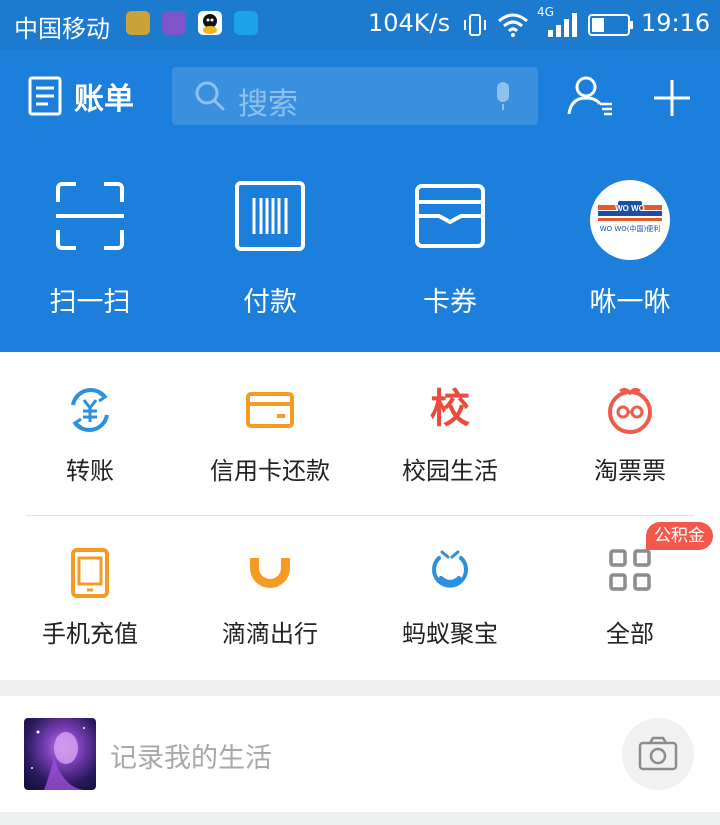  I want to click on notification-gallery-icon, so click(174, 23).